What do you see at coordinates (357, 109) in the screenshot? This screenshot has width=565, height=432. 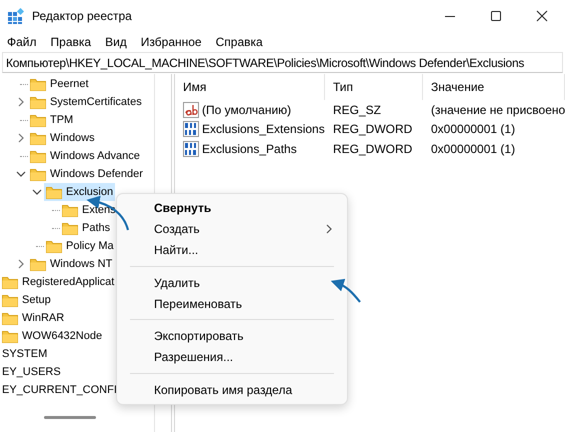 I see `value-type: REG_SZ` at bounding box center [357, 109].